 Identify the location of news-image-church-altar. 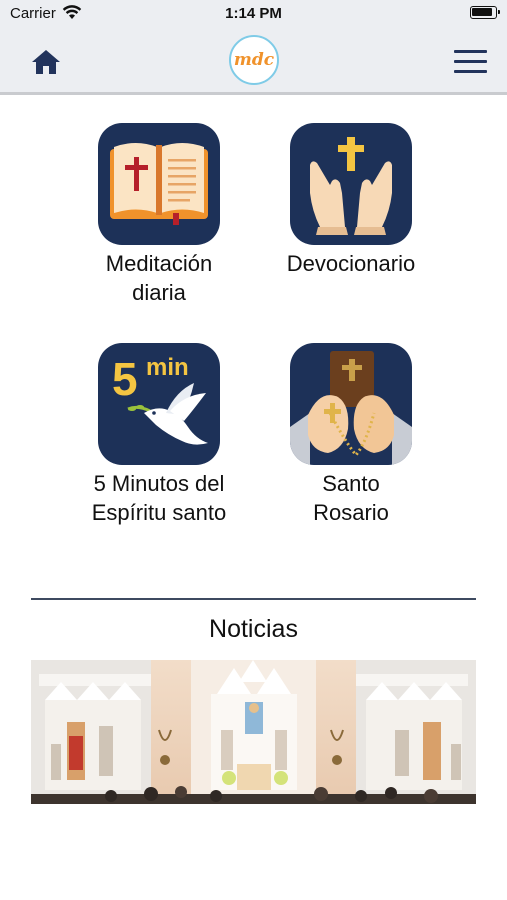
(253, 732).